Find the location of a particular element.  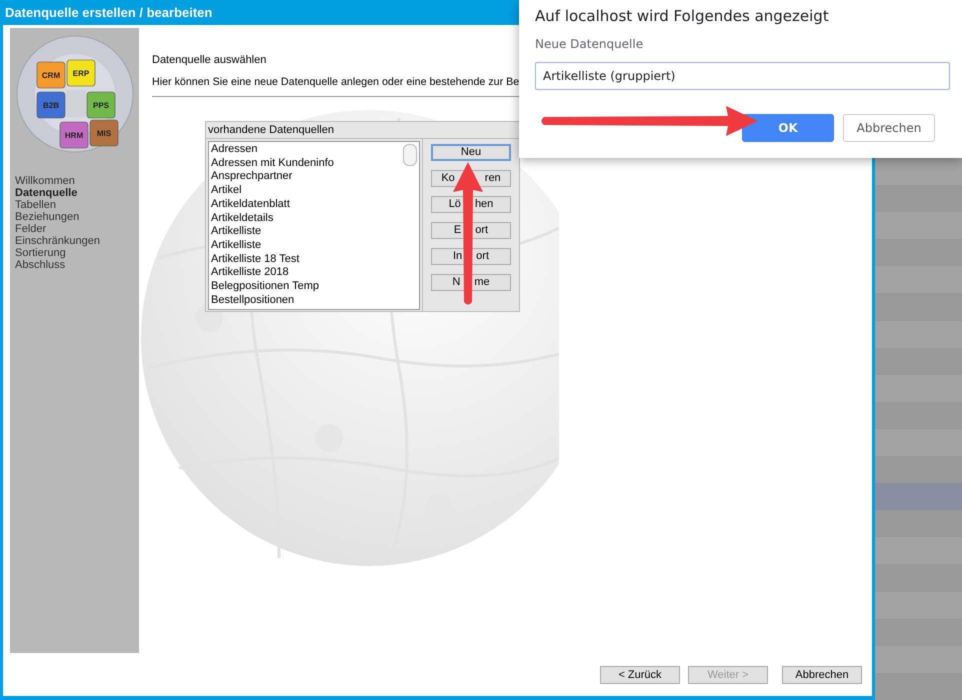

list-item: Belegpositionen Temp is located at coordinates (315, 287).